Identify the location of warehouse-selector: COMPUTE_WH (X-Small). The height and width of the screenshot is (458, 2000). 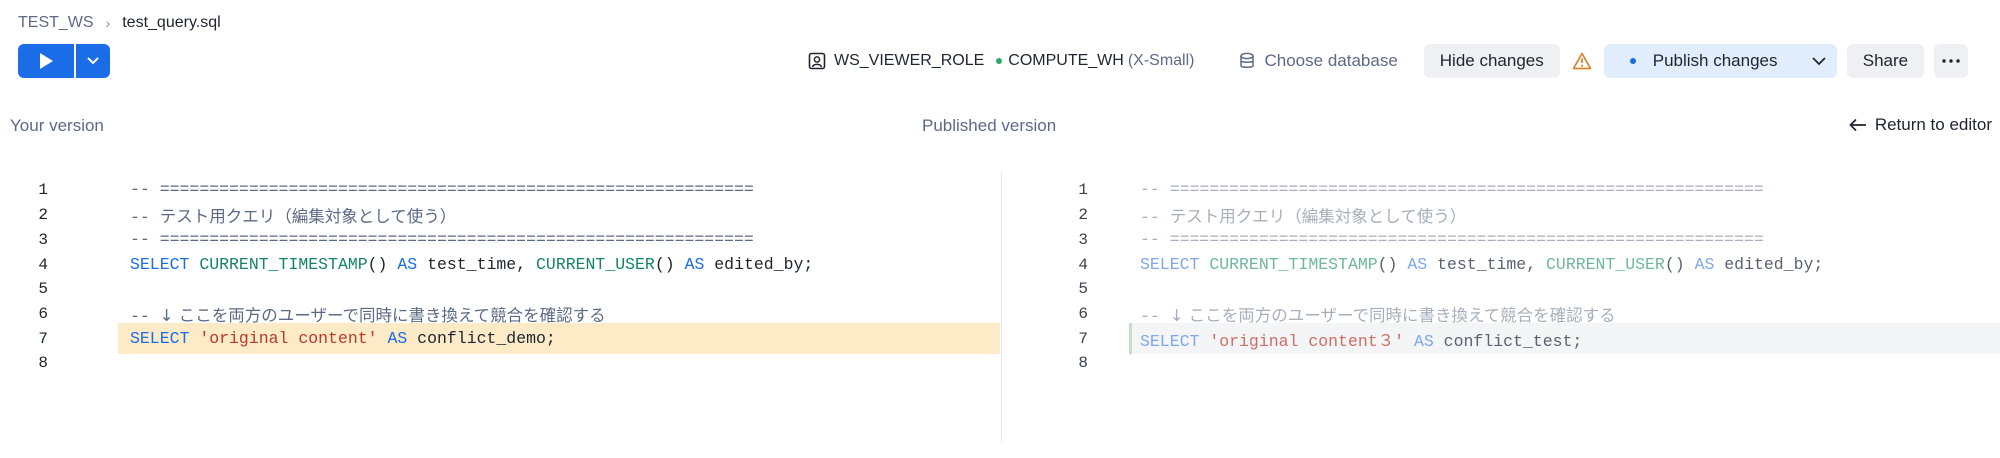
(1095, 61).